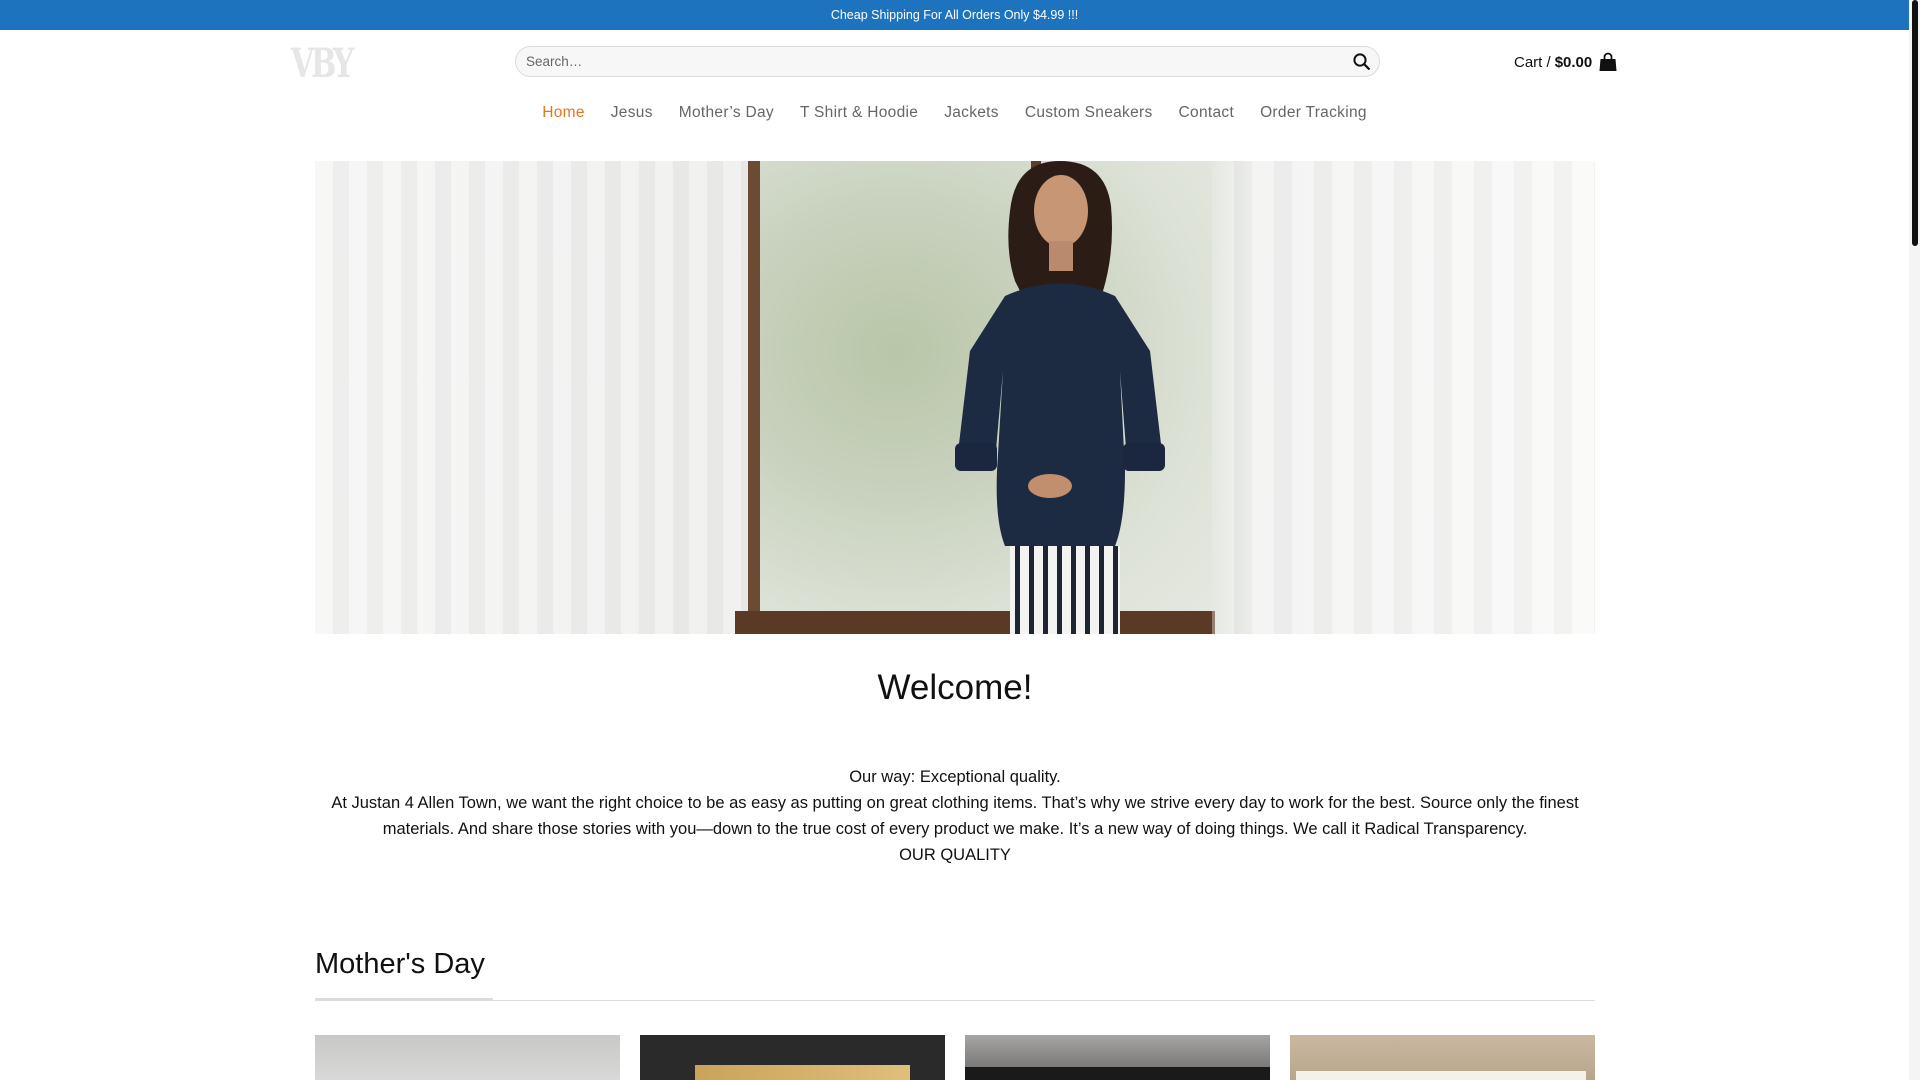 This screenshot has width=1920, height=1080. What do you see at coordinates (632, 113) in the screenshot?
I see `nav-item-jesus: Jesus` at bounding box center [632, 113].